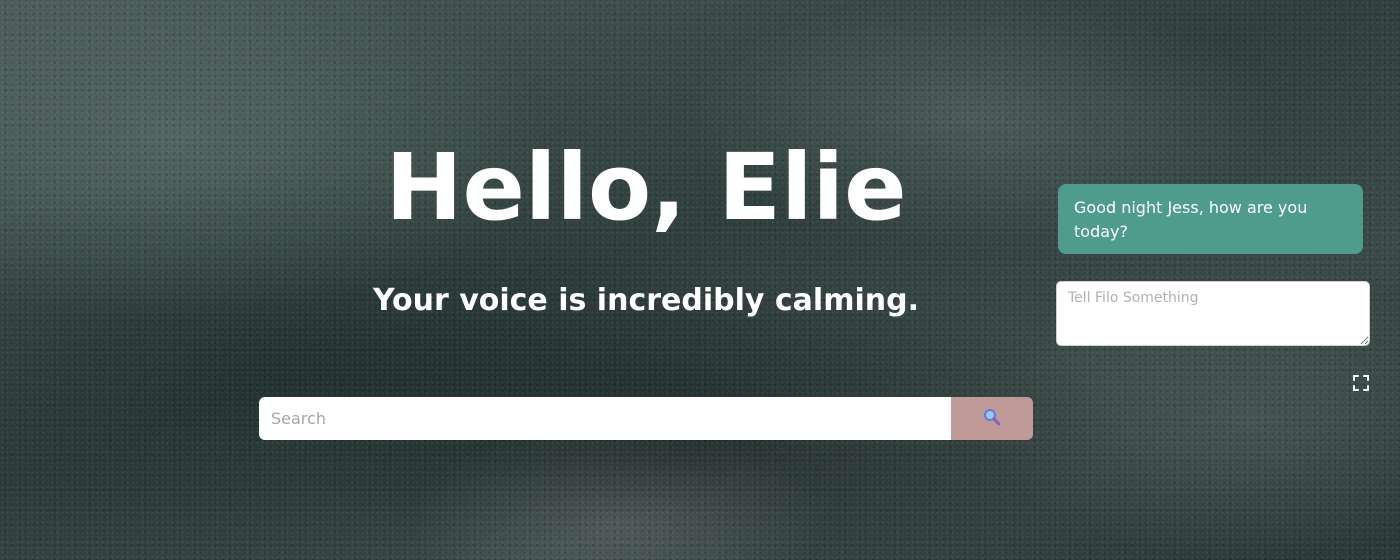  I want to click on fullscreen-icon, so click(1361, 385).